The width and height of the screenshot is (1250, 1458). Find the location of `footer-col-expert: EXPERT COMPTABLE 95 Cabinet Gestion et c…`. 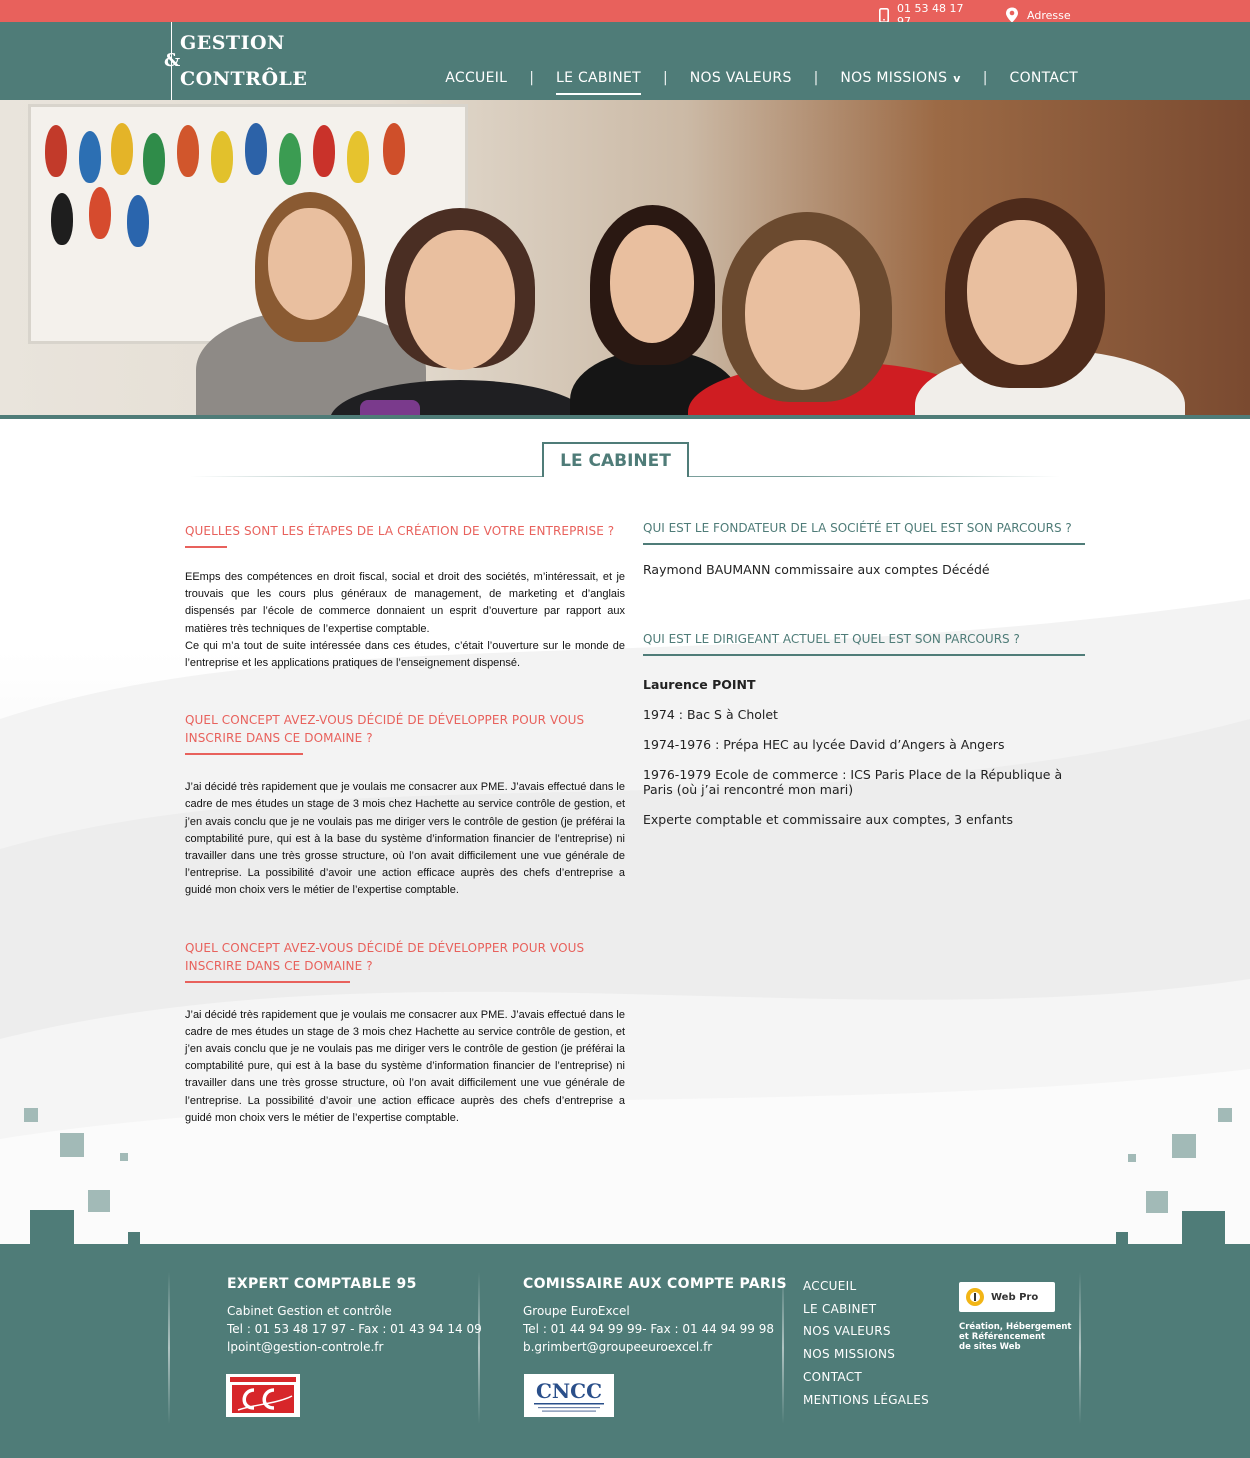

footer-col-expert: EXPERT COMPTABLE 95 Cabinet Gestion et c… is located at coordinates (354, 1316).